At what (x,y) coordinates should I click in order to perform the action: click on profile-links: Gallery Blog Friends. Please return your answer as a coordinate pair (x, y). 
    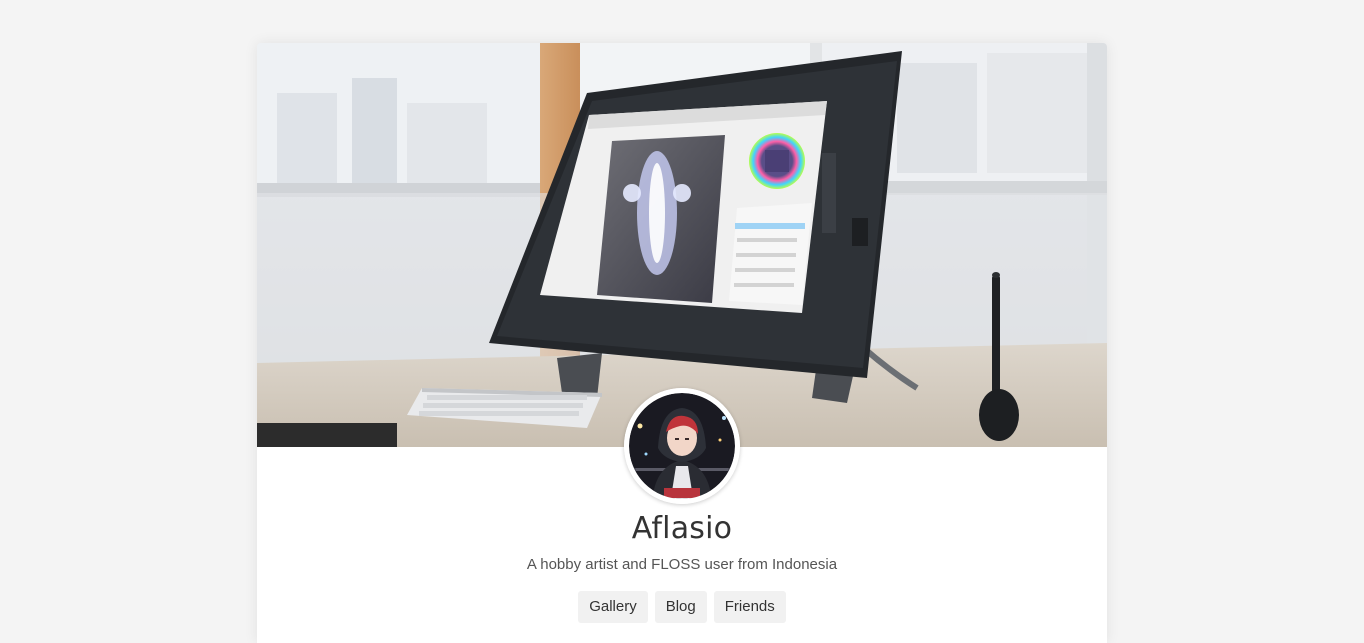
    Looking at the image, I should click on (682, 607).